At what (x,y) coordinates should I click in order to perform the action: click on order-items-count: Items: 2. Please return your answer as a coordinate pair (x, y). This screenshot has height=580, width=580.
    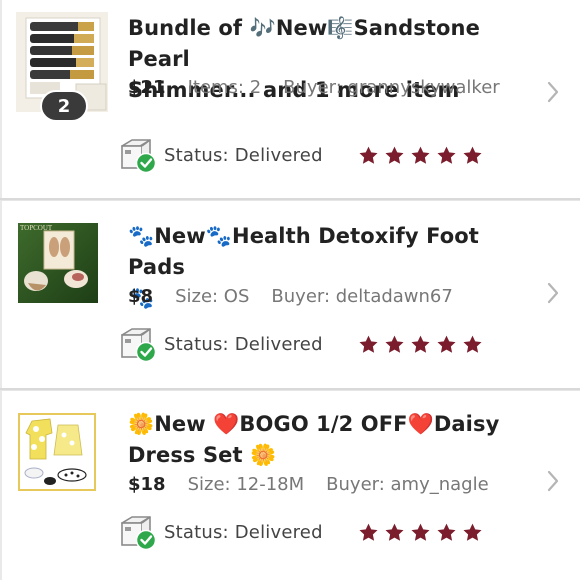
    Looking at the image, I should click on (224, 87).